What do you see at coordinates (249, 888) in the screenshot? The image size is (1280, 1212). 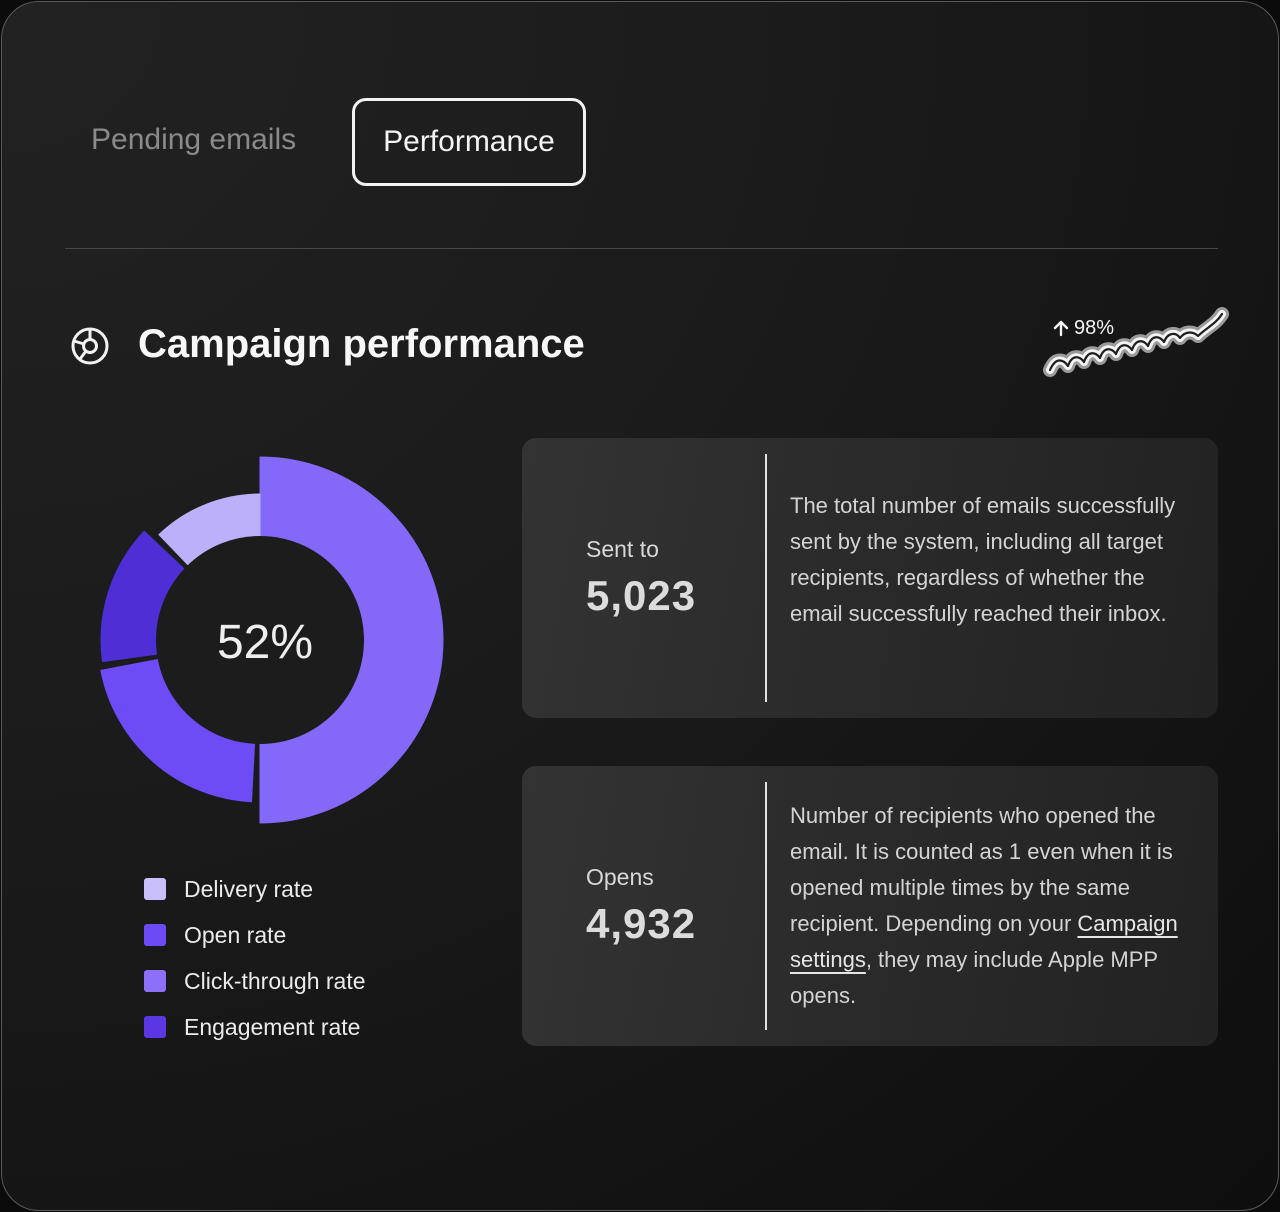 I see `legend-label: Delivery rate` at bounding box center [249, 888].